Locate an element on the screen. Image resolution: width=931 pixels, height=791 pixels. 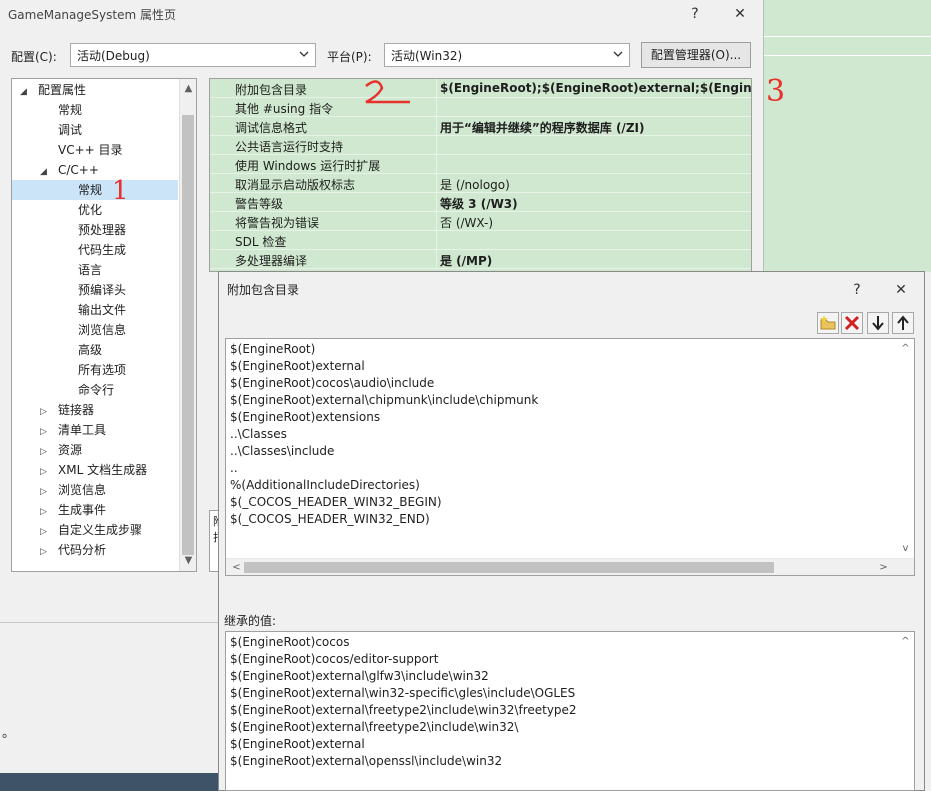
tree-item: ▷ 浏览信息 is located at coordinates (96, 490).